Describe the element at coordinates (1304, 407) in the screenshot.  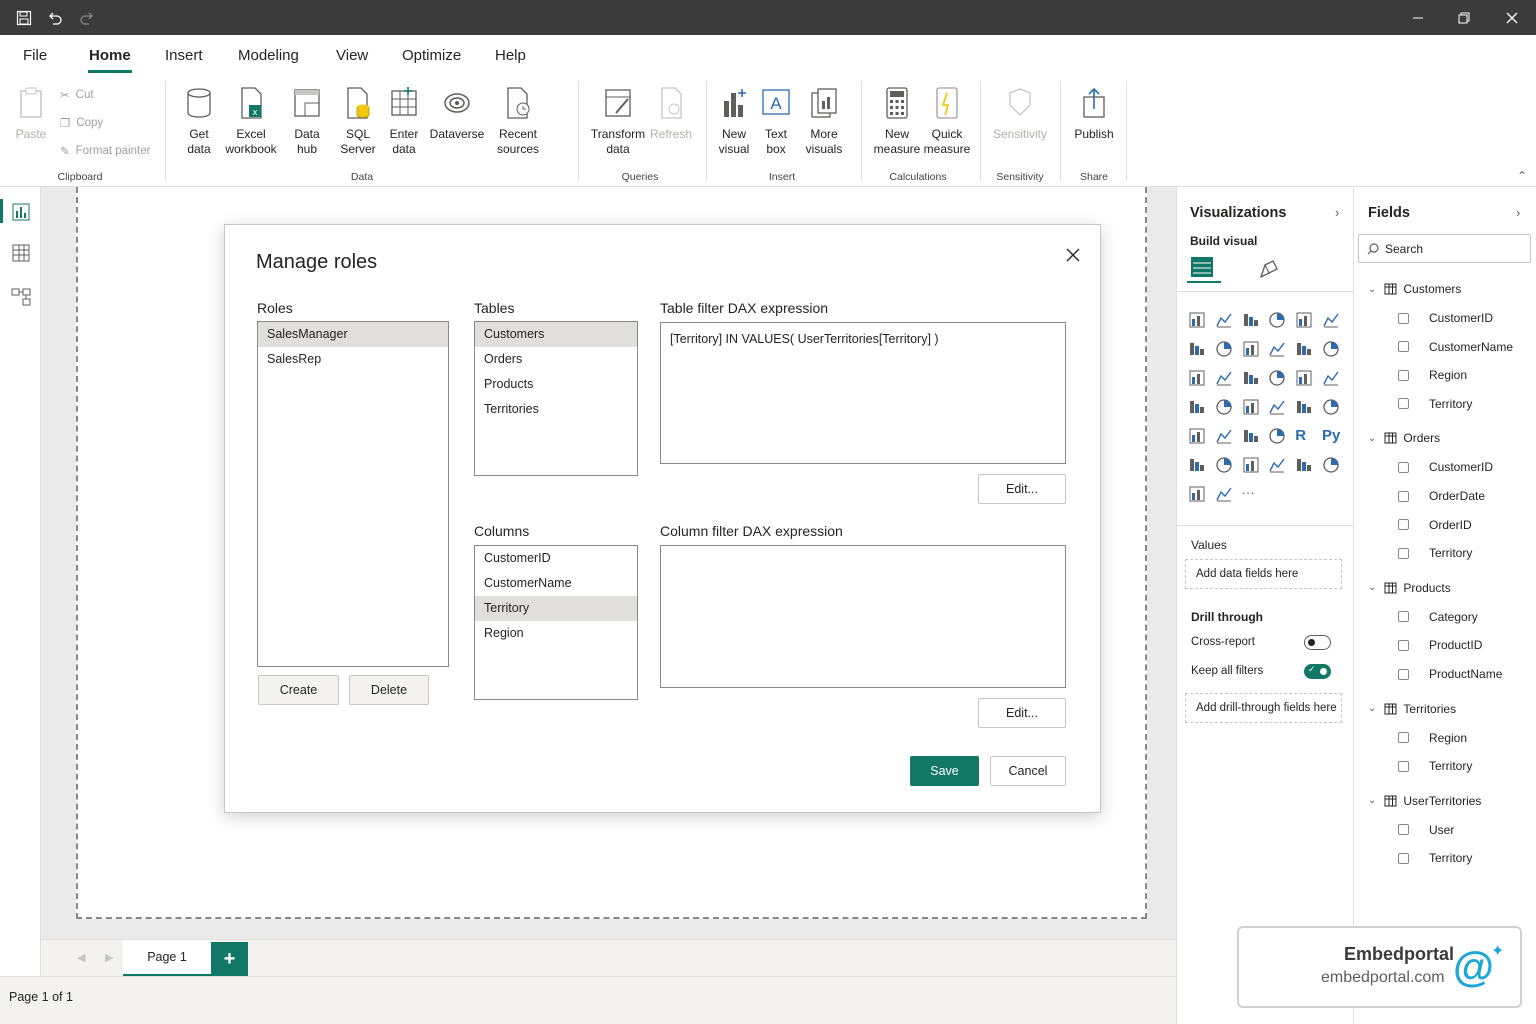
I see `card-icon` at that location.